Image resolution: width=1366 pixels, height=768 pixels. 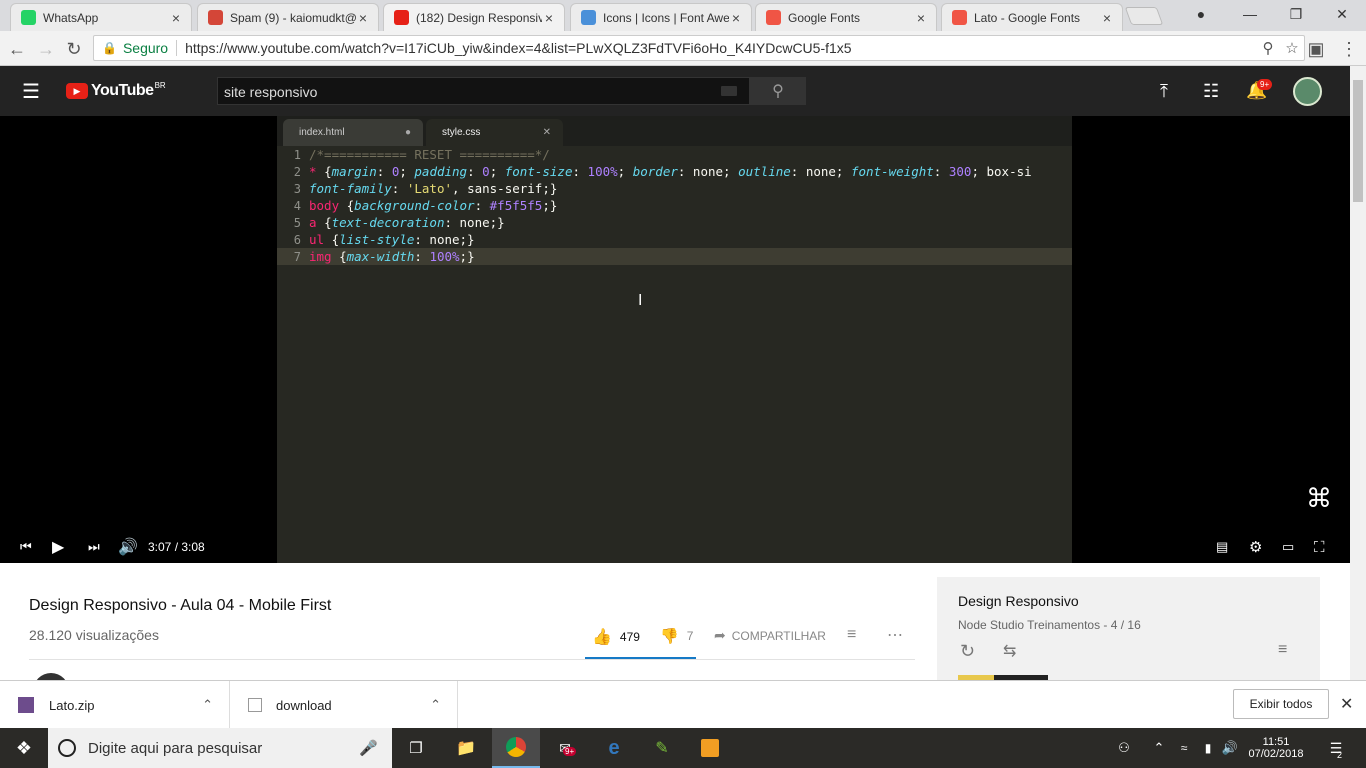 I want to click on browser-tab: (182) Design Responsiv ×, so click(x=474, y=17).